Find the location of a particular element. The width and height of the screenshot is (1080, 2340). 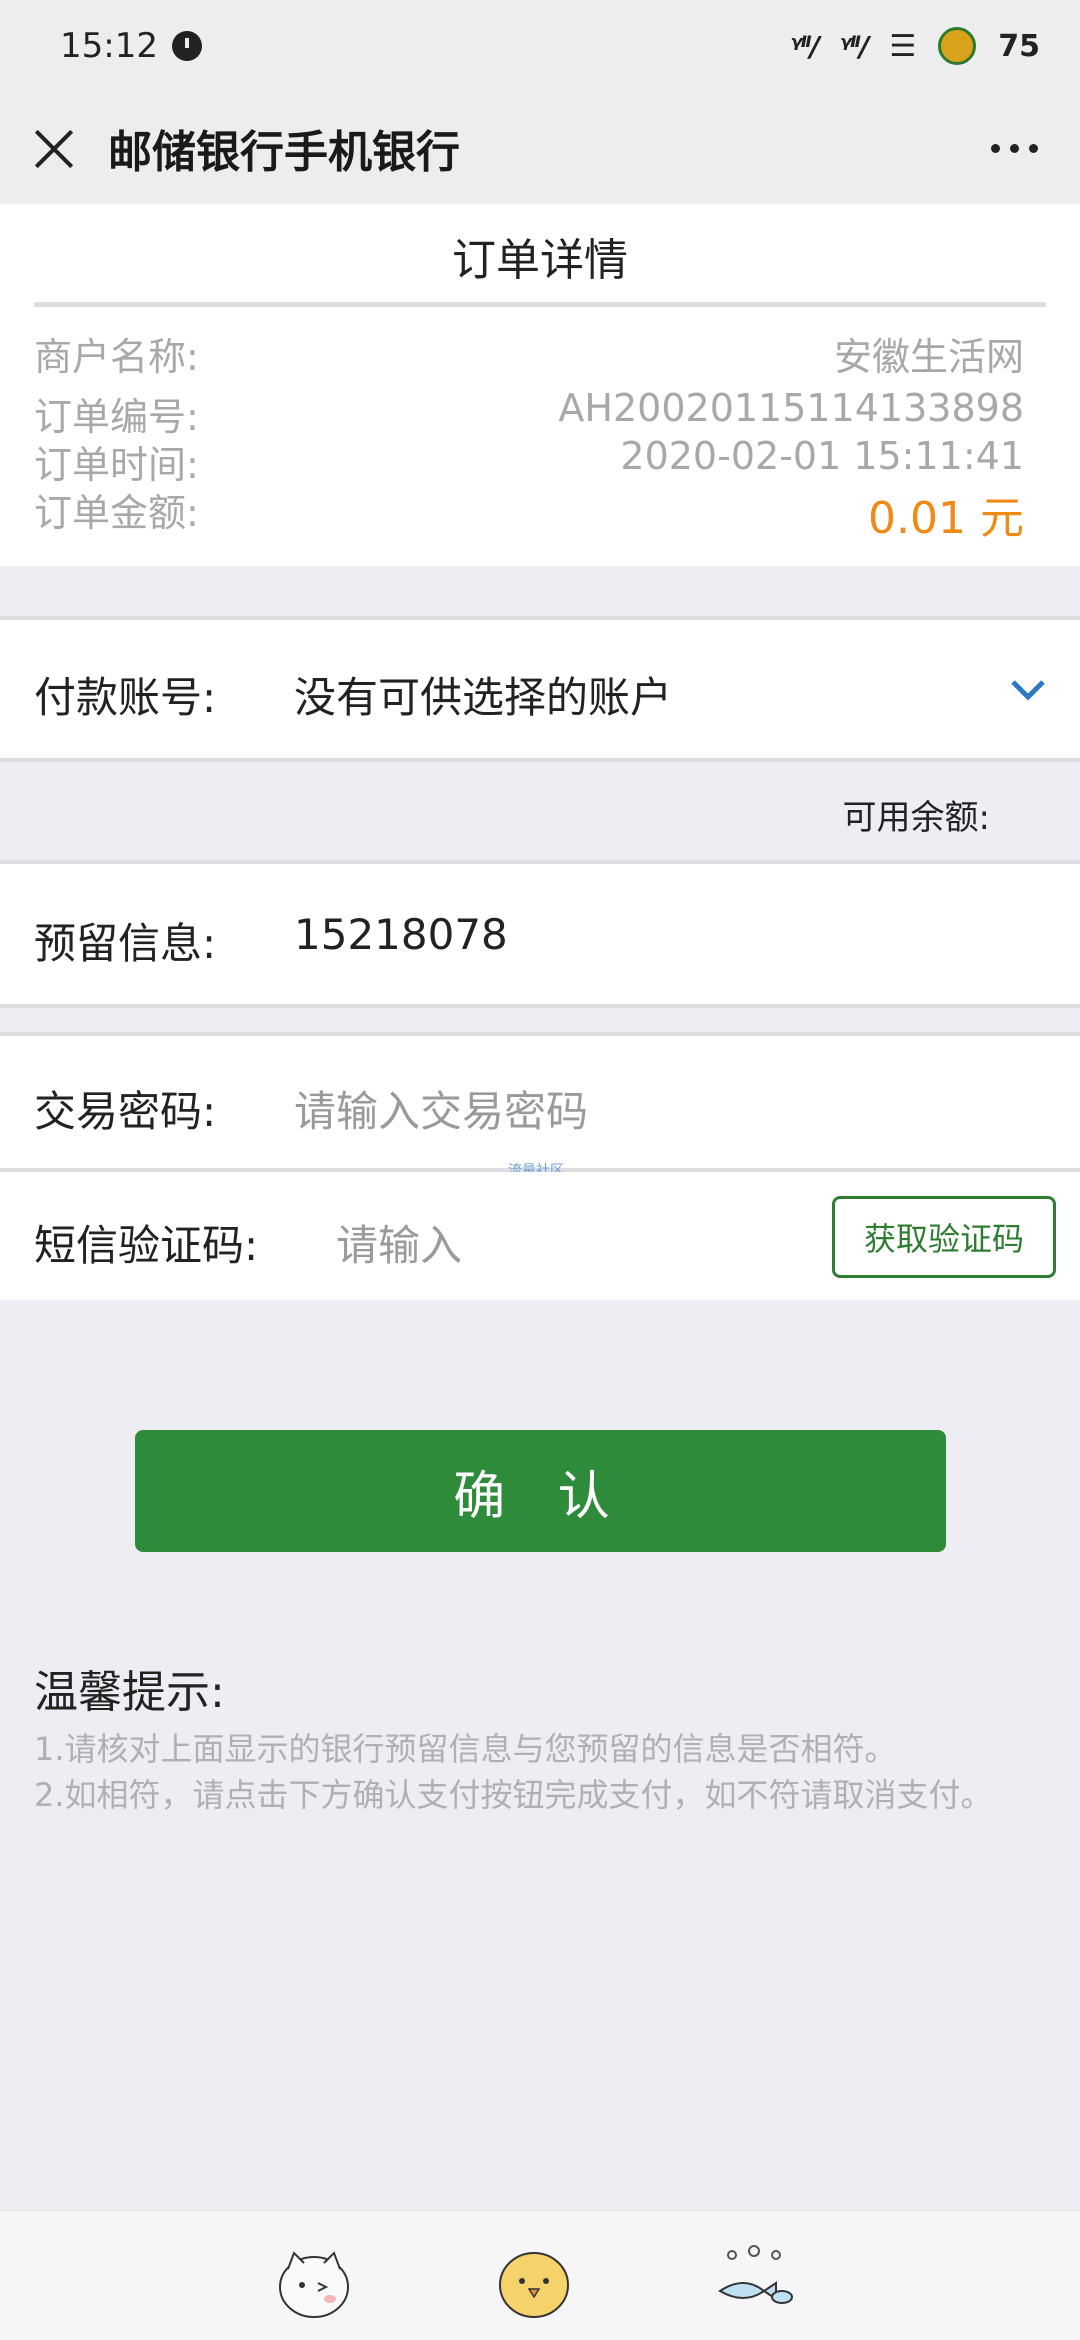

more-options-icon is located at coordinates (1014, 148).